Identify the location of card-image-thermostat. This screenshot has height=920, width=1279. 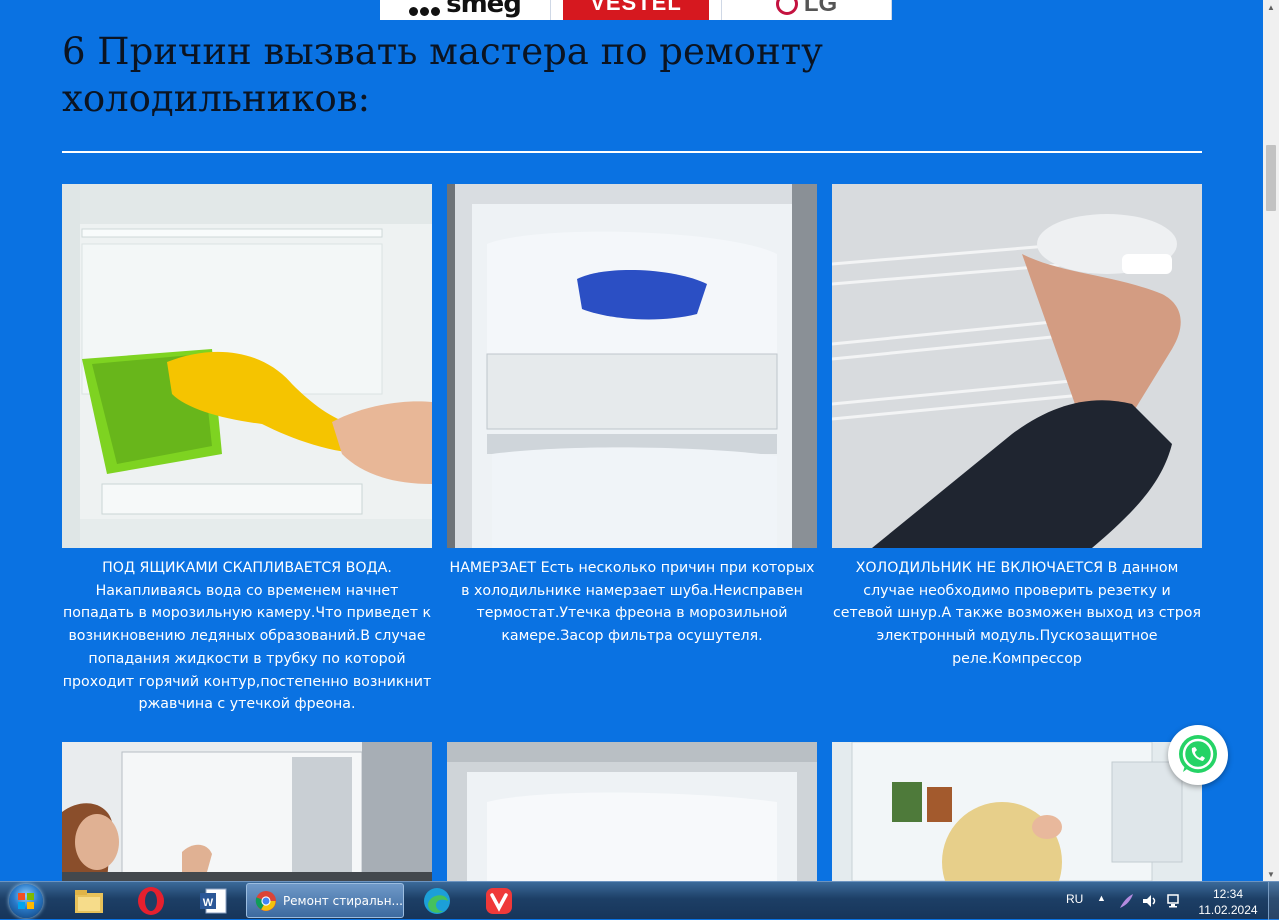
(1017, 366).